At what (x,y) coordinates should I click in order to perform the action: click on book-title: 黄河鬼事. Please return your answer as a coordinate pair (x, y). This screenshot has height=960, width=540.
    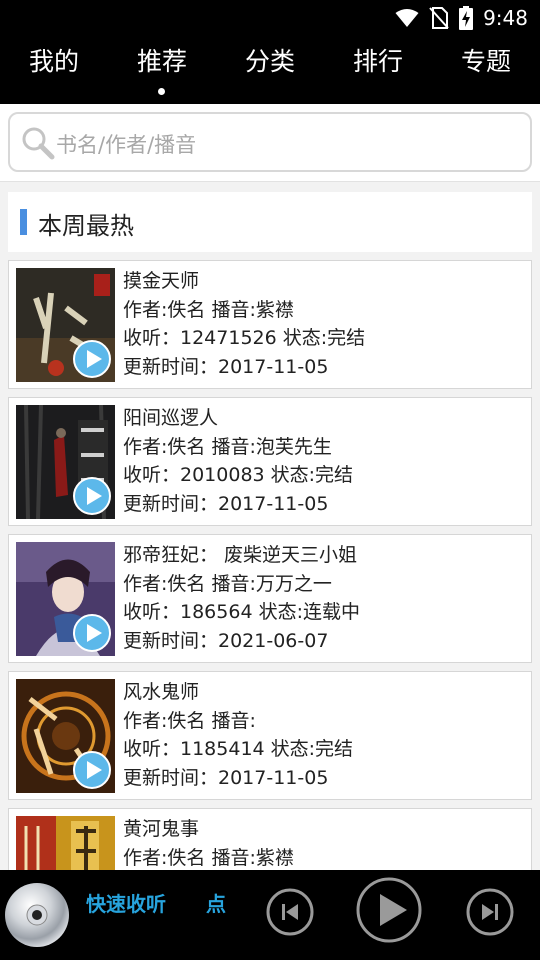
    Looking at the image, I should click on (161, 829).